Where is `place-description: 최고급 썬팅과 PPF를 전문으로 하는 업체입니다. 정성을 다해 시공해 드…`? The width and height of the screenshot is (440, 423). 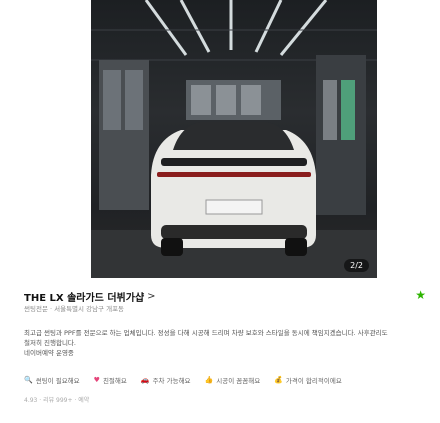
place-description: 최고급 썬팅과 PPF를 전문으로 하는 업체입니다. 정성을 다해 시공해 드… is located at coordinates (224, 343).